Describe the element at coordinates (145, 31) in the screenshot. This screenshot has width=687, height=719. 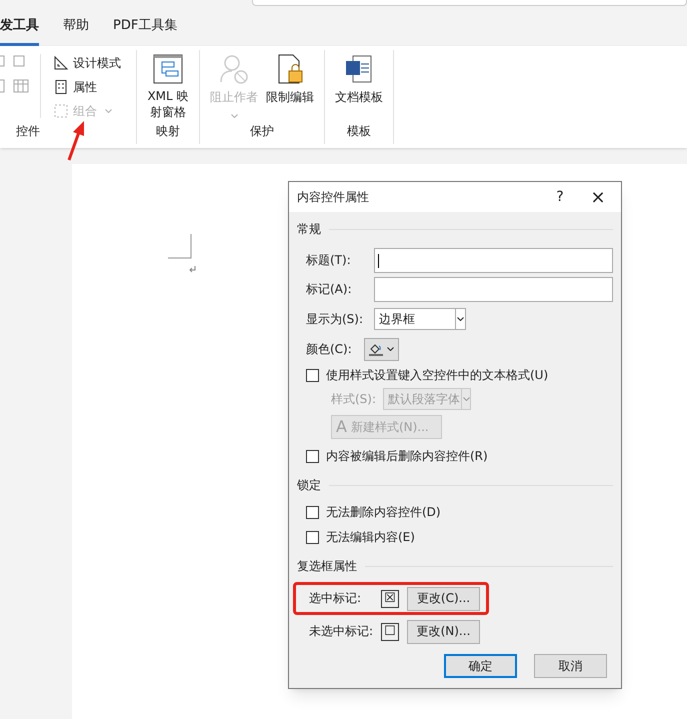
I see `ribbon-tab: PDF工具集` at that location.